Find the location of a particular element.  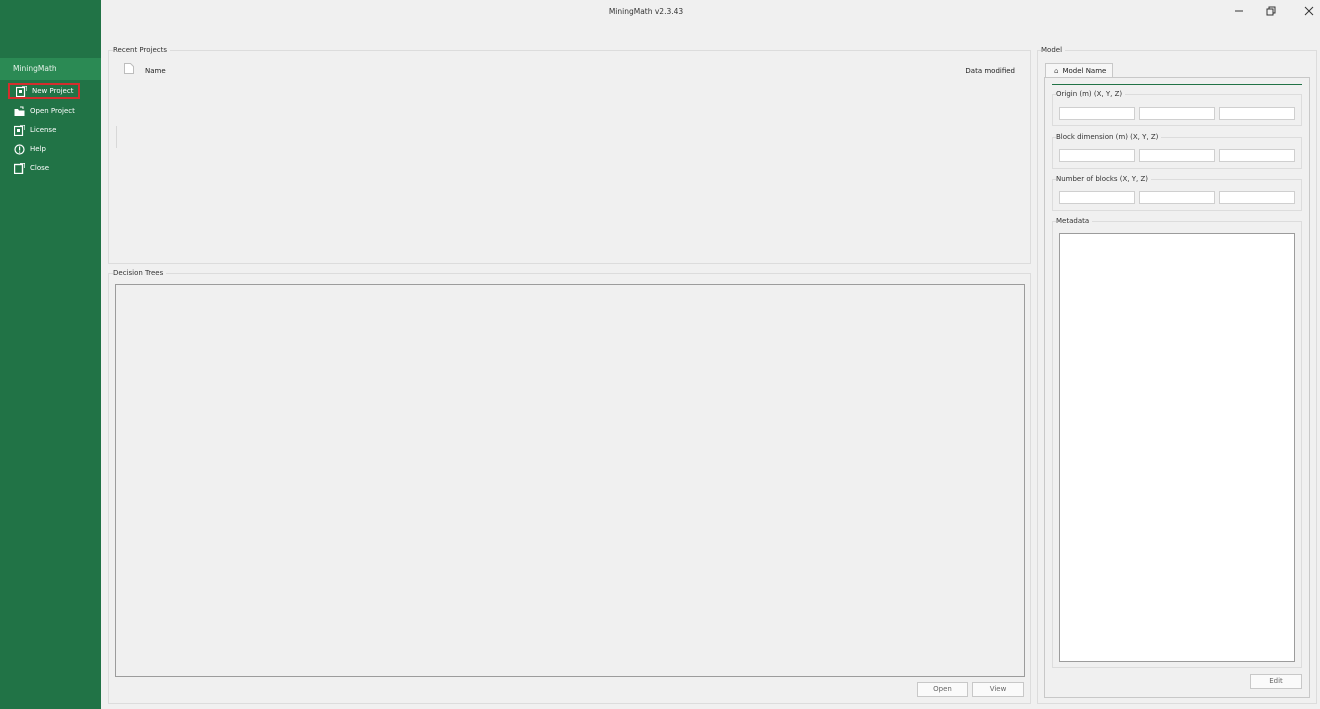

open-folder-icon is located at coordinates (19, 111).